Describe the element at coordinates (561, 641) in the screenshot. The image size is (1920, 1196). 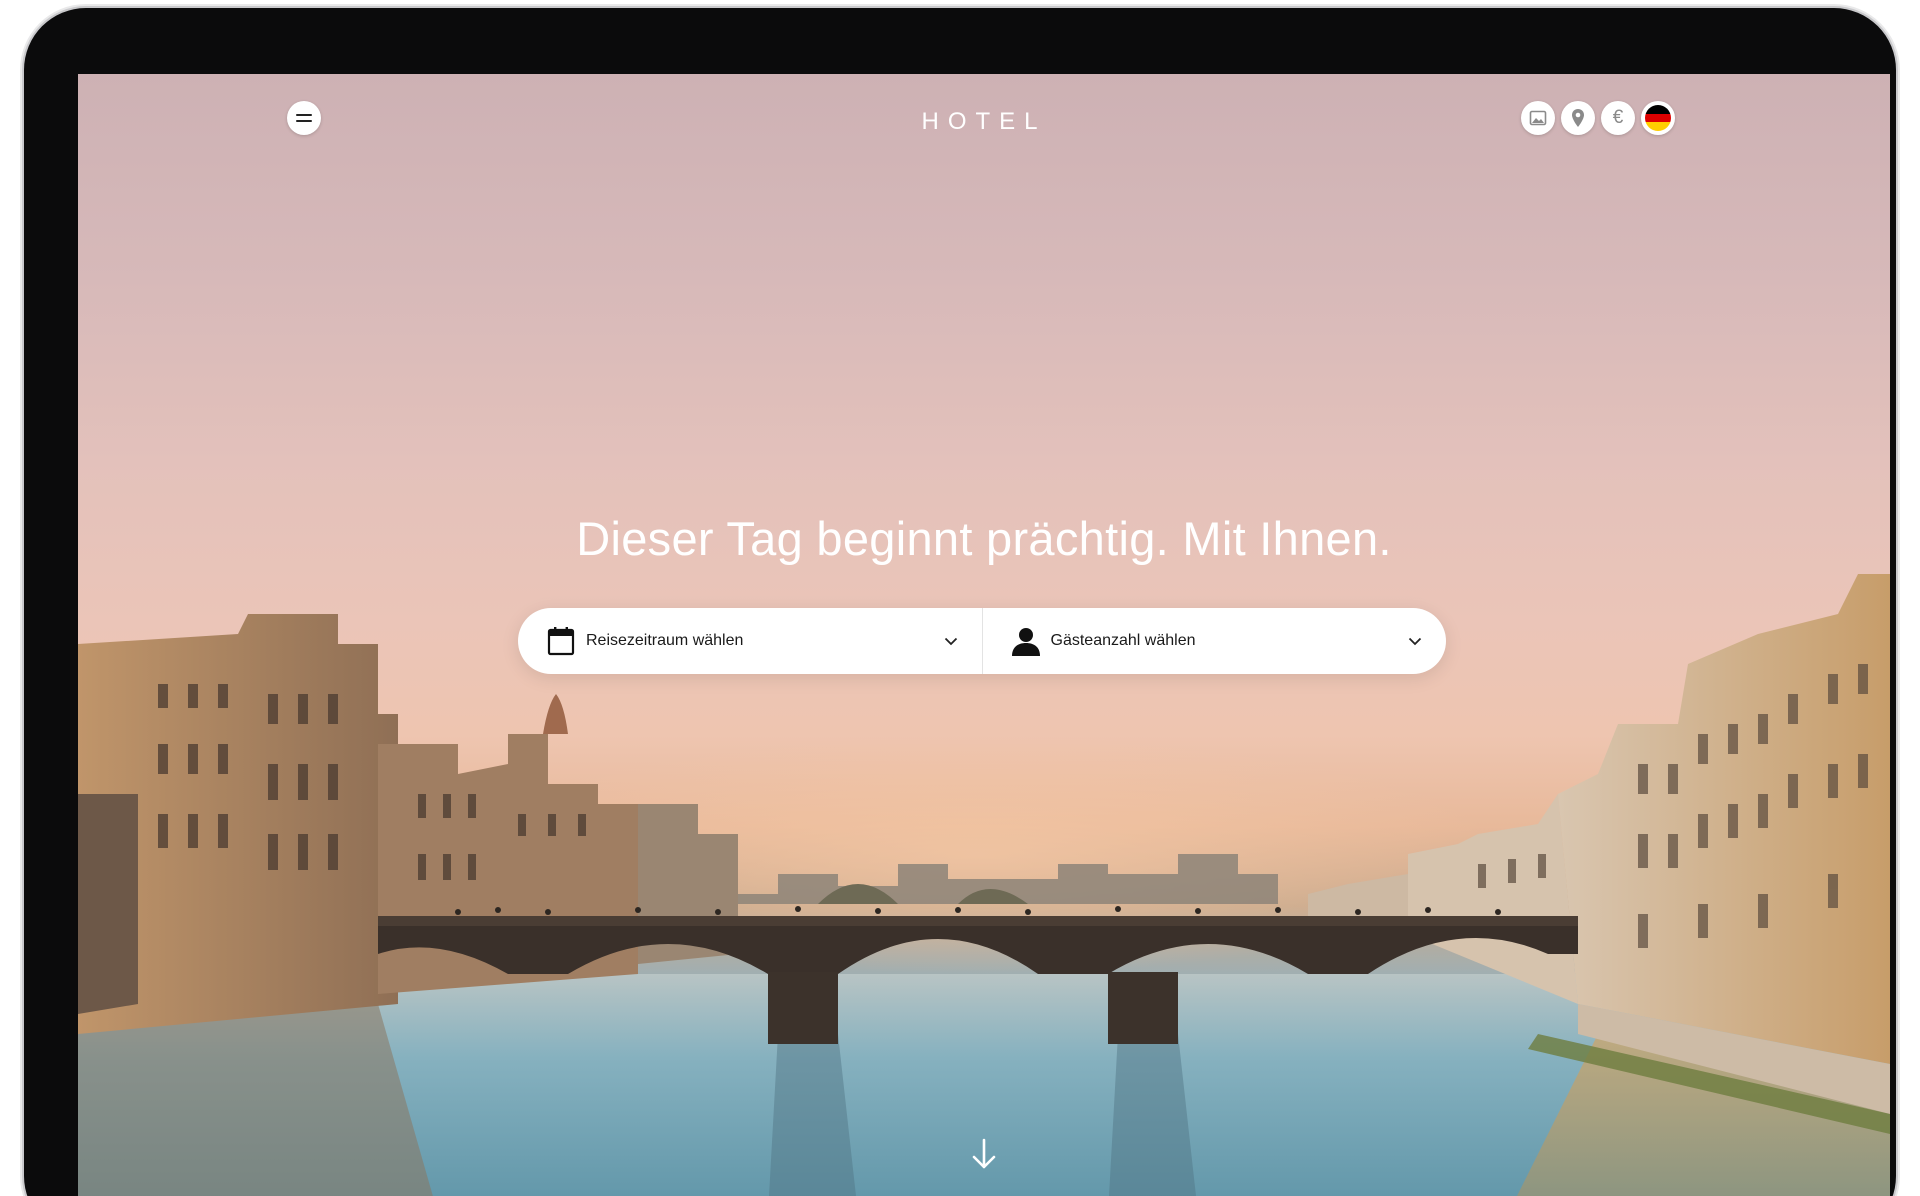
I see `calendar-icon` at that location.